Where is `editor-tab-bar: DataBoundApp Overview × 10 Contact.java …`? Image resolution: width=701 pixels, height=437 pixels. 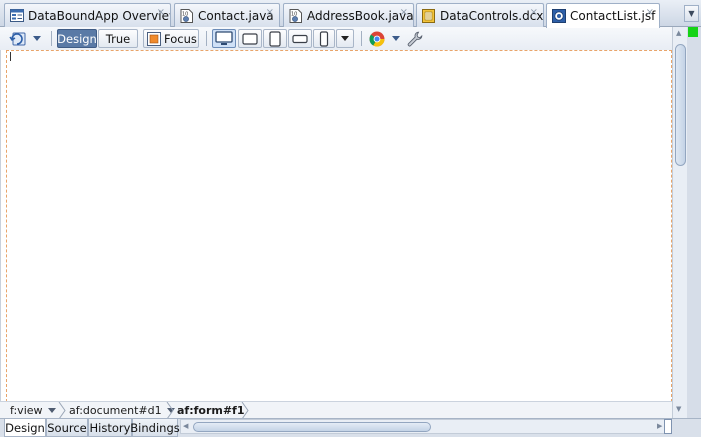 editor-tab-bar: DataBoundApp Overview × 10 Contact.java … is located at coordinates (350, 14).